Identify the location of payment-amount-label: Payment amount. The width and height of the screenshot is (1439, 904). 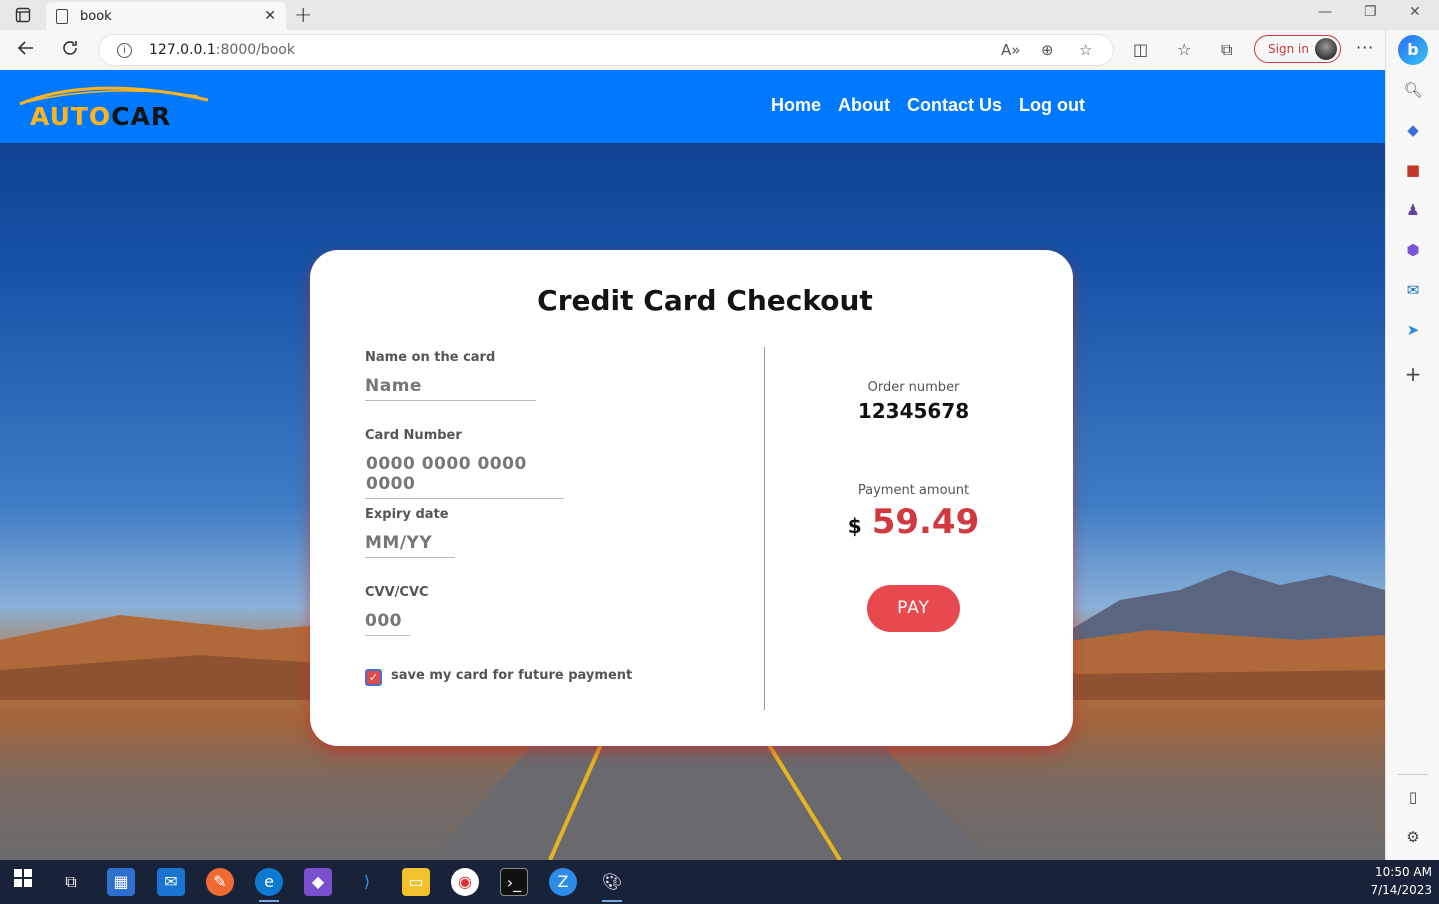
(913, 490).